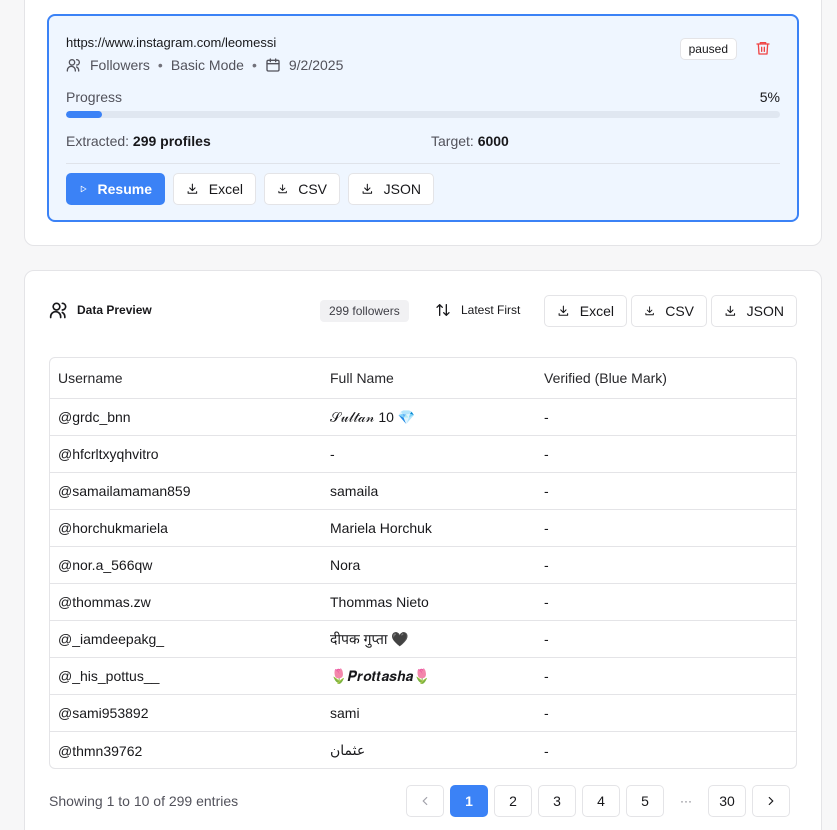  Describe the element at coordinates (423, 114) in the screenshot. I see `progress-bar` at that location.